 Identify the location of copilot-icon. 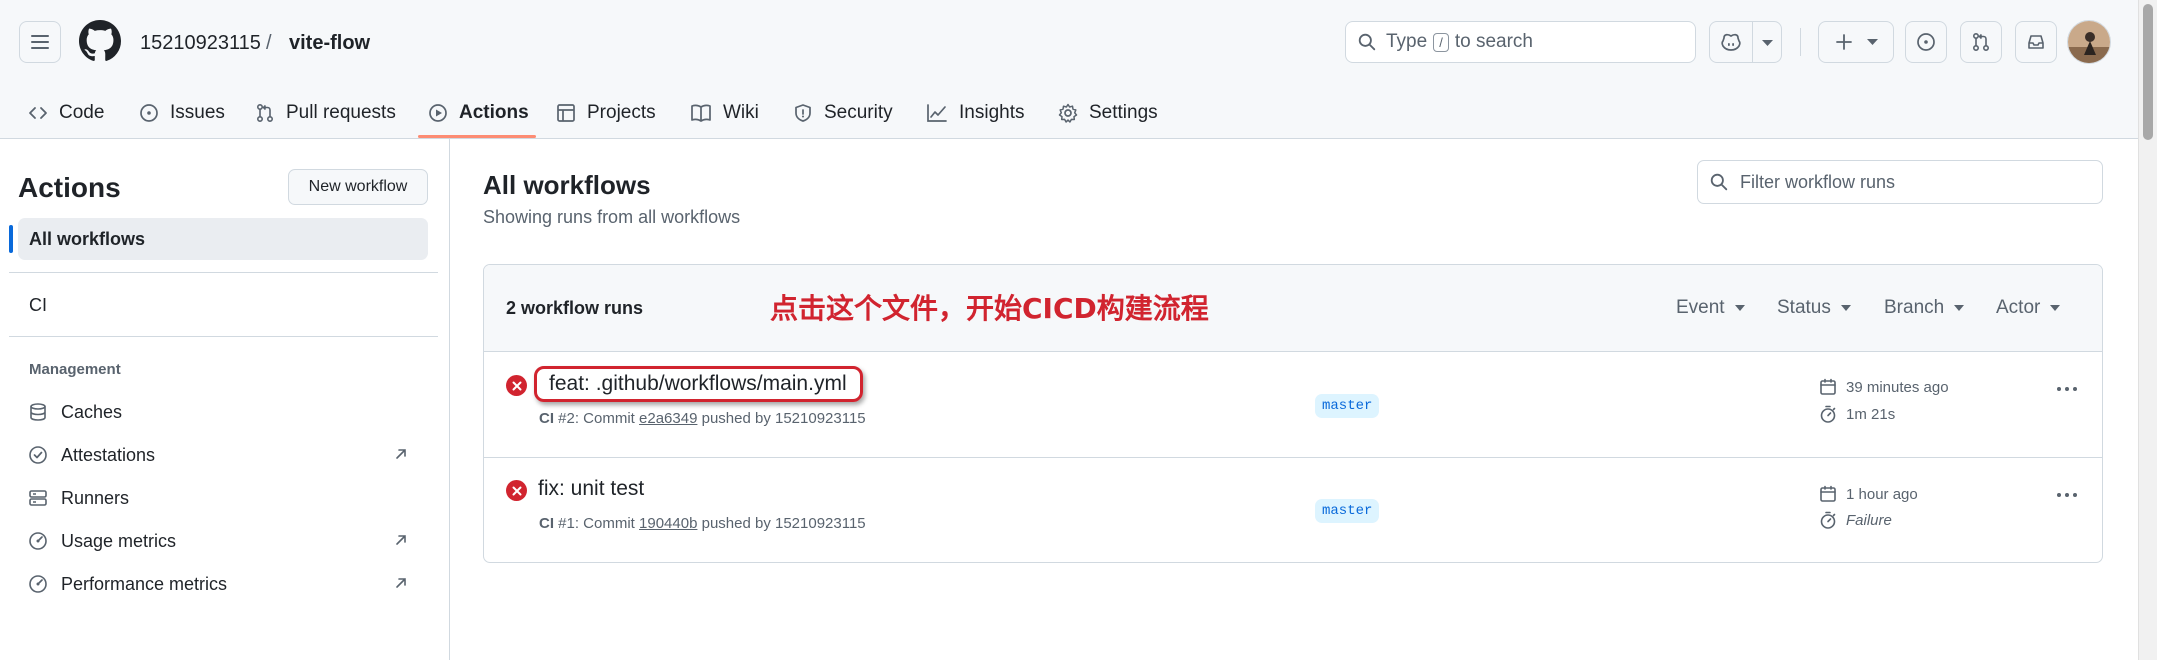
(1731, 42).